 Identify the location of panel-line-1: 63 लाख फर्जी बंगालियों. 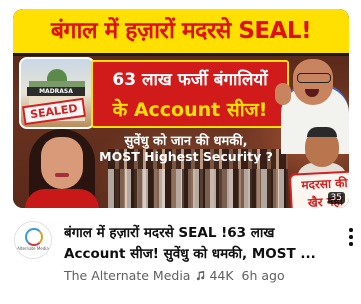
(190, 80).